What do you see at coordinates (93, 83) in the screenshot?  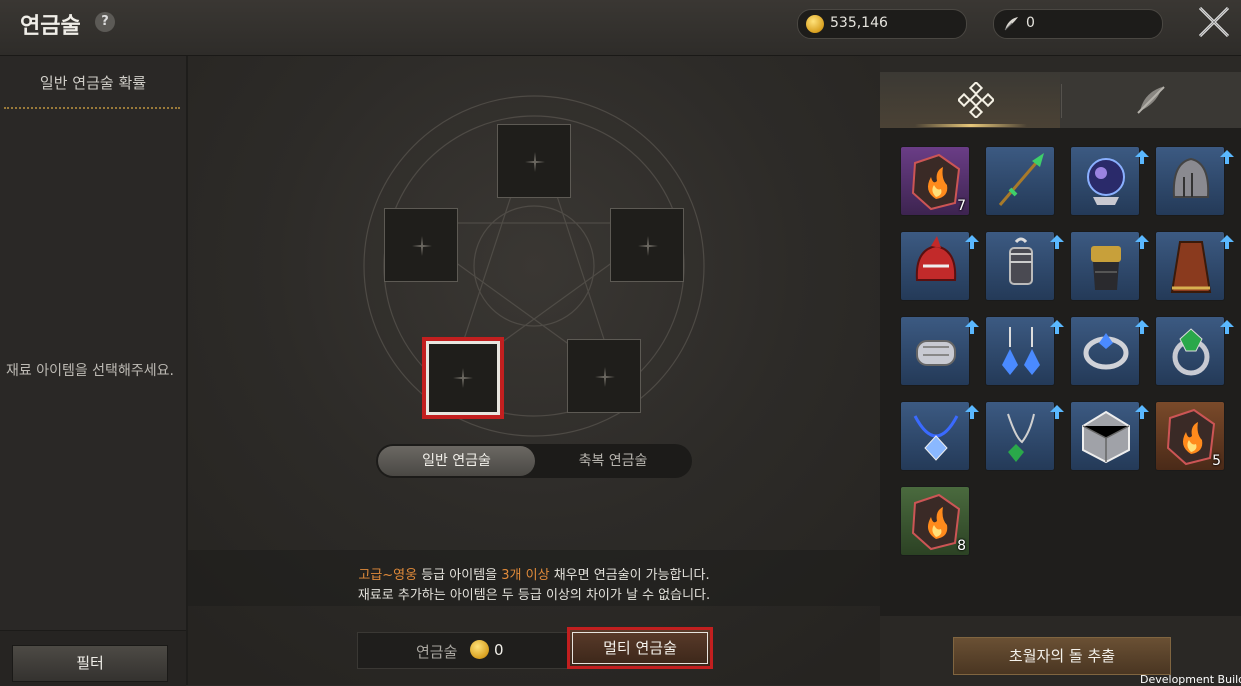 I see `probability-heading: 일반 연금술 확률` at bounding box center [93, 83].